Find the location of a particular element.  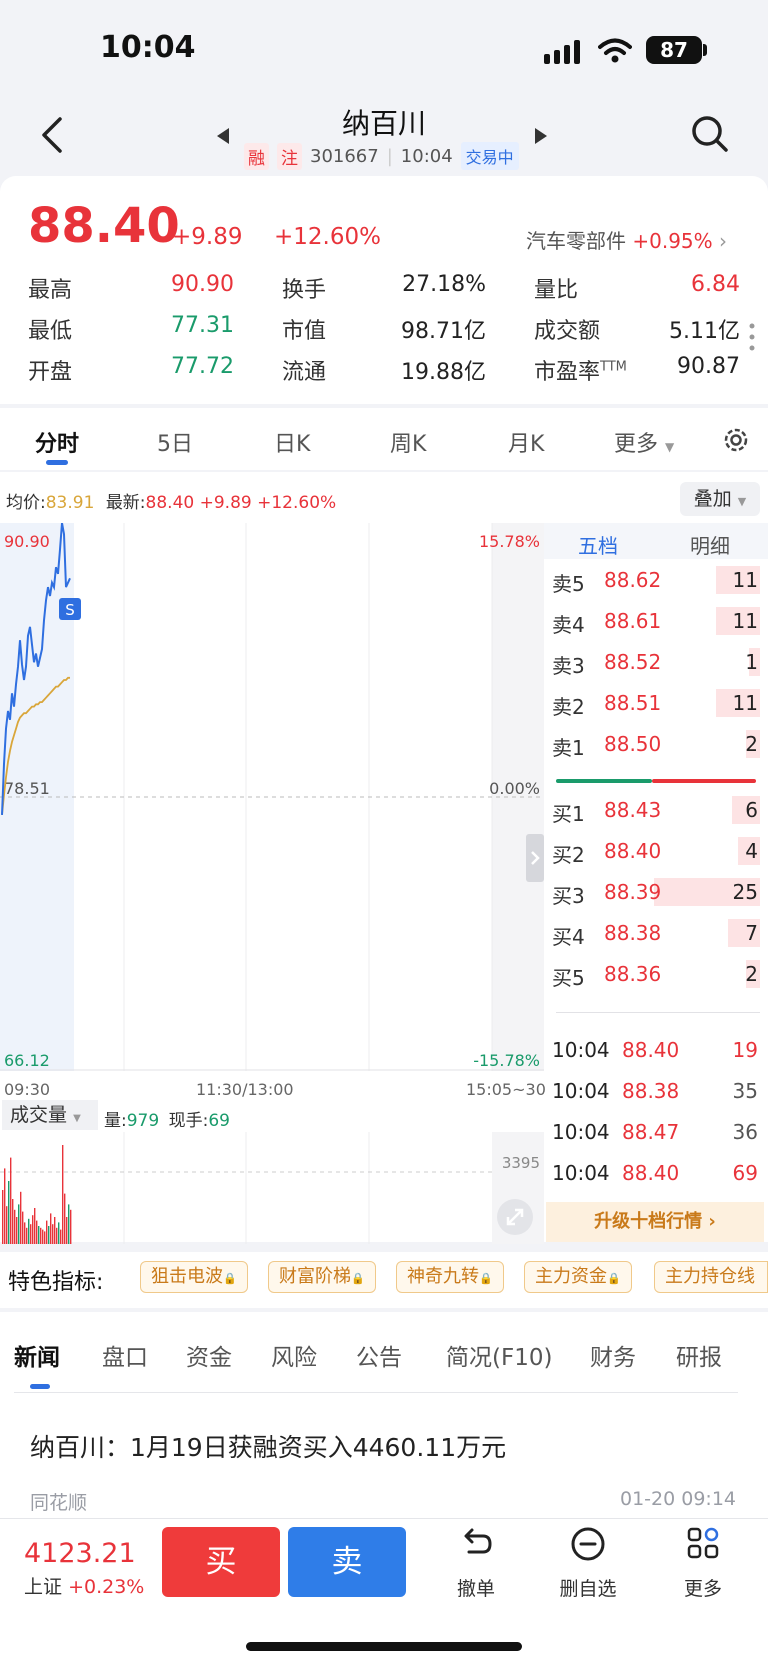

tab-weekly-k: 周K is located at coordinates (408, 442).